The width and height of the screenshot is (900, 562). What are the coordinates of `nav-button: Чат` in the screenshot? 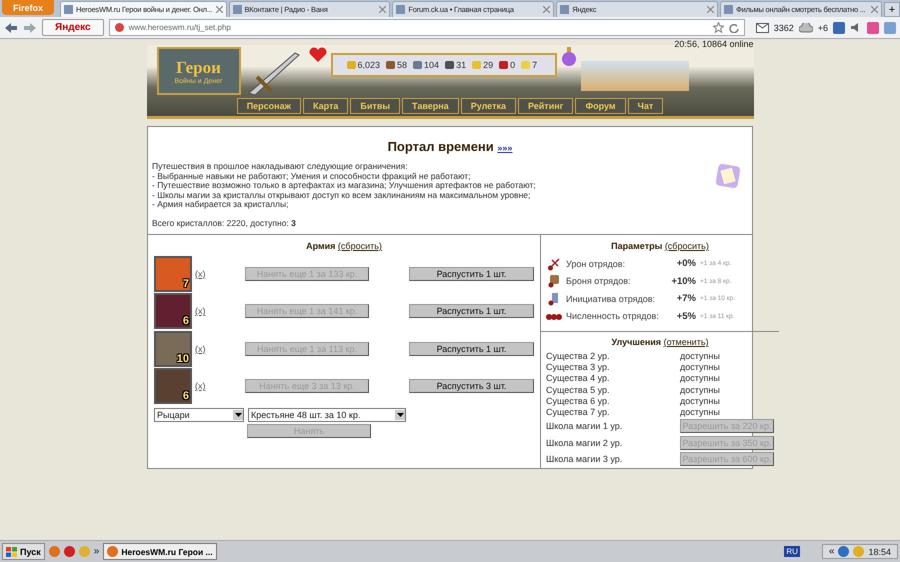 It's located at (646, 106).